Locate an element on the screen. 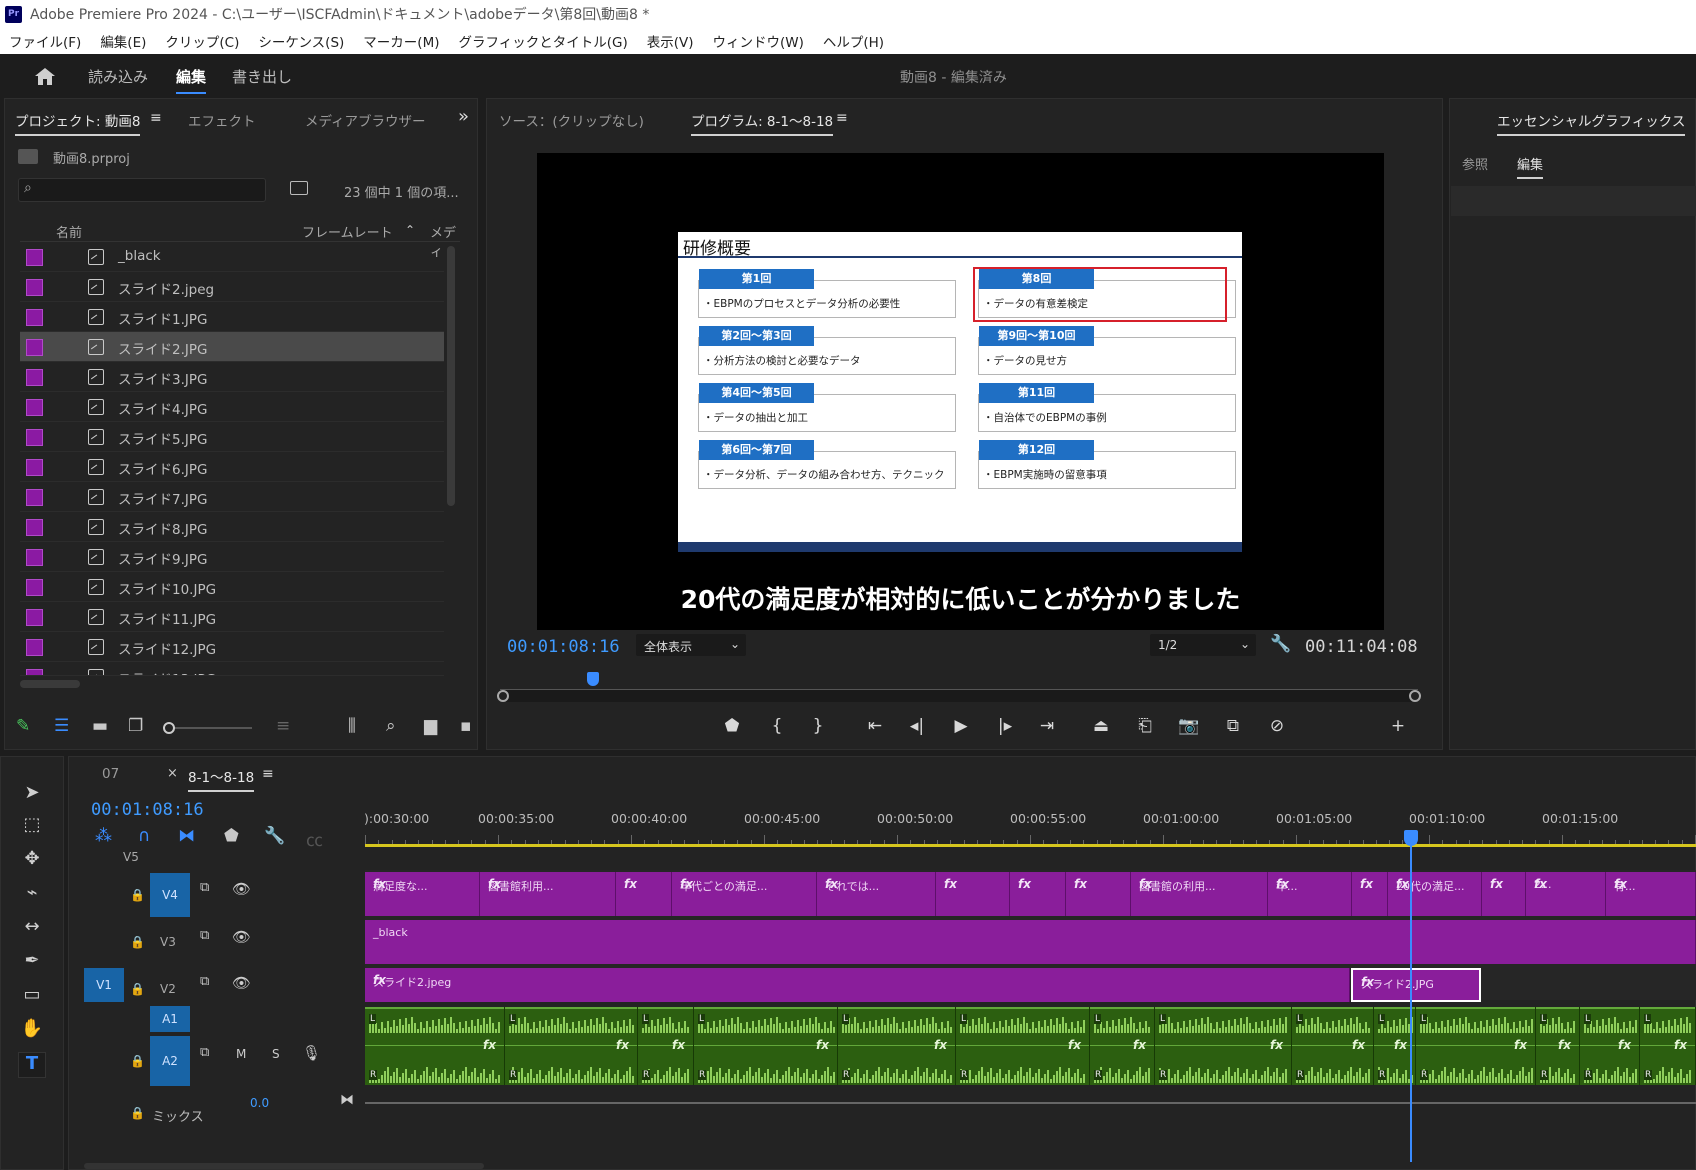 The width and height of the screenshot is (1696, 1170). zoom-bar-end-handle is located at coordinates (1415, 696).